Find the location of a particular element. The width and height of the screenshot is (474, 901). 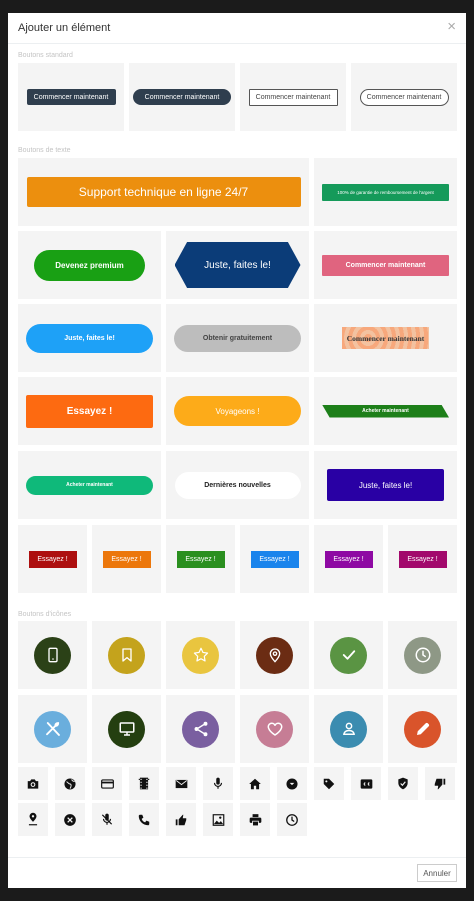

close-icon: × is located at coordinates (451, 26).